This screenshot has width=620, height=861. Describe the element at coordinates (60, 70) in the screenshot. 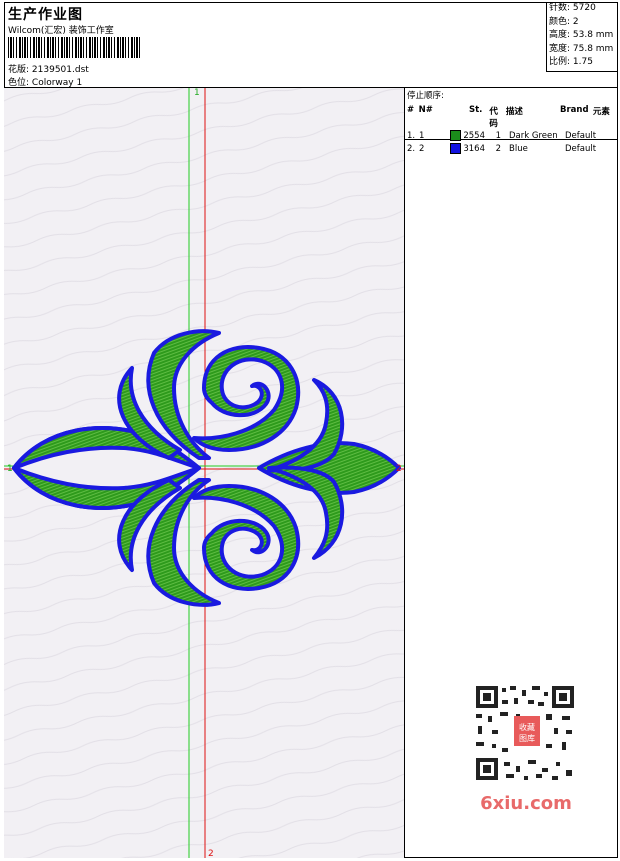

I see `design-file: 2139501.dst` at that location.